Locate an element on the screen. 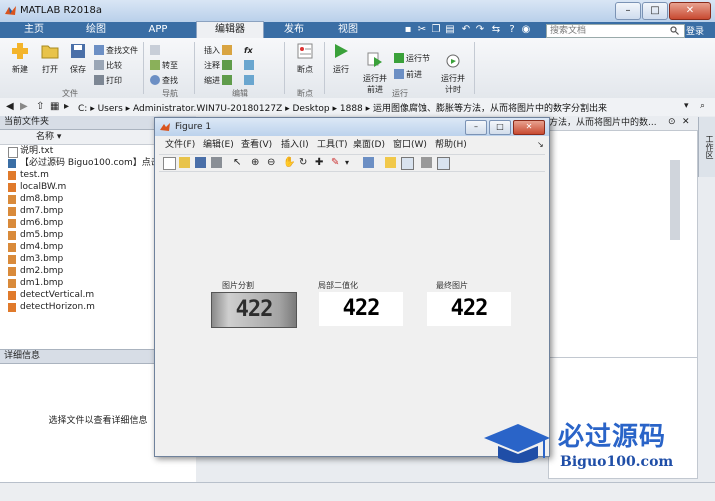  figure-close-button: ✕ is located at coordinates (529, 127).